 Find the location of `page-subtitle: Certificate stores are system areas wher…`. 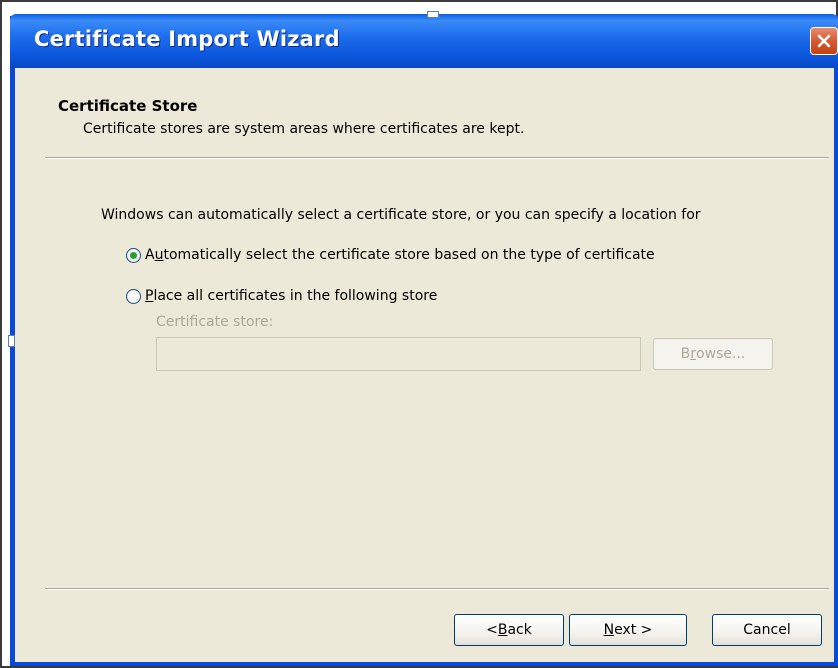

page-subtitle: Certificate stores are system areas wher… is located at coordinates (304, 129).